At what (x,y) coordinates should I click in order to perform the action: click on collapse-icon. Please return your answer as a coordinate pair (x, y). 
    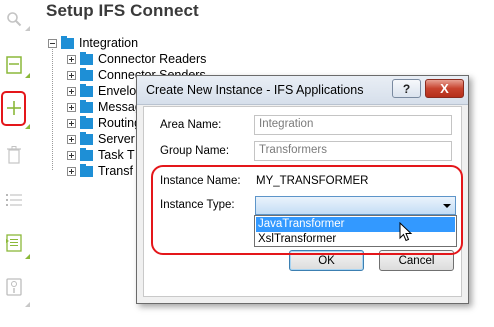
    Looking at the image, I should click on (52, 43).